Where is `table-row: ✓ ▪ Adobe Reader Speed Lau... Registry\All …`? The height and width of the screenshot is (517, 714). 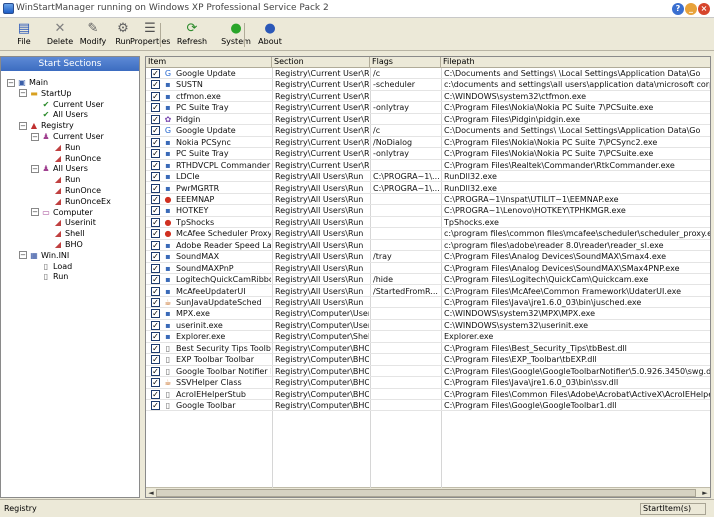 table-row: ✓ ▪ Adobe Reader Speed Lau... Registry\All … is located at coordinates (428, 246).